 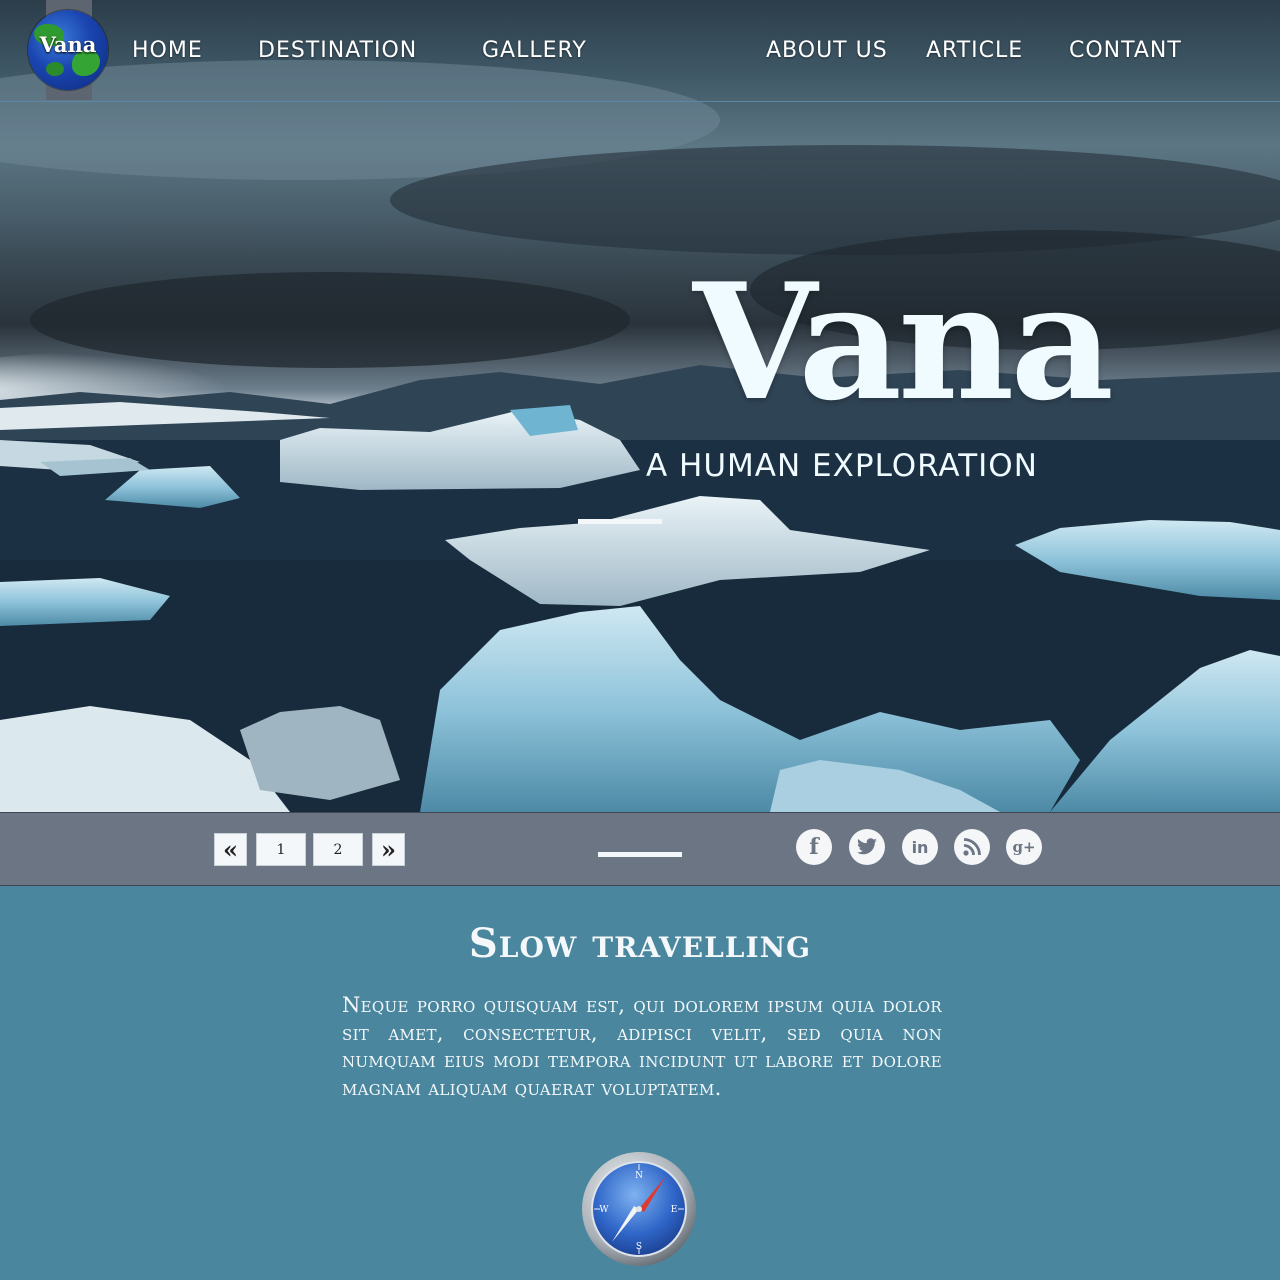 I want to click on nav-gallery: GALLERY, so click(x=534, y=50).